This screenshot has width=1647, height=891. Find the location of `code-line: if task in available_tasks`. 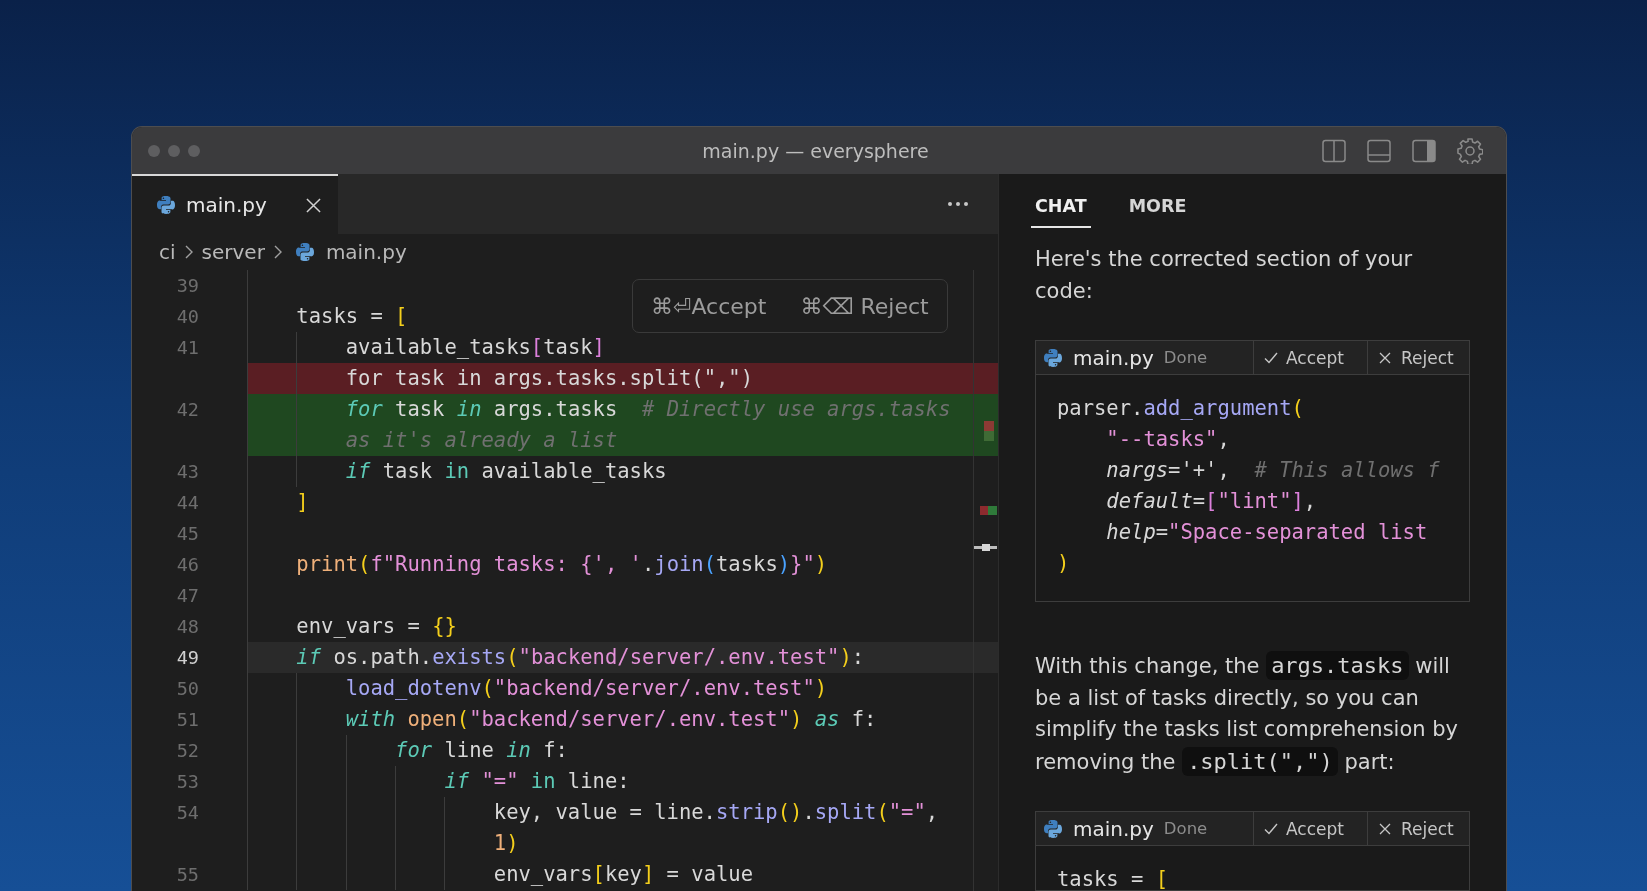

code-line: if task in available_tasks is located at coordinates (506, 471).